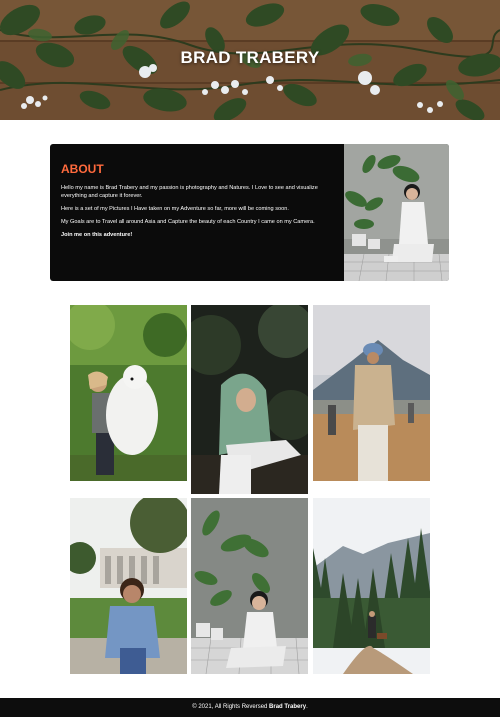 The height and width of the screenshot is (717, 500). I want to click on smiling-woman-denim-jacket-photo, so click(128, 586).